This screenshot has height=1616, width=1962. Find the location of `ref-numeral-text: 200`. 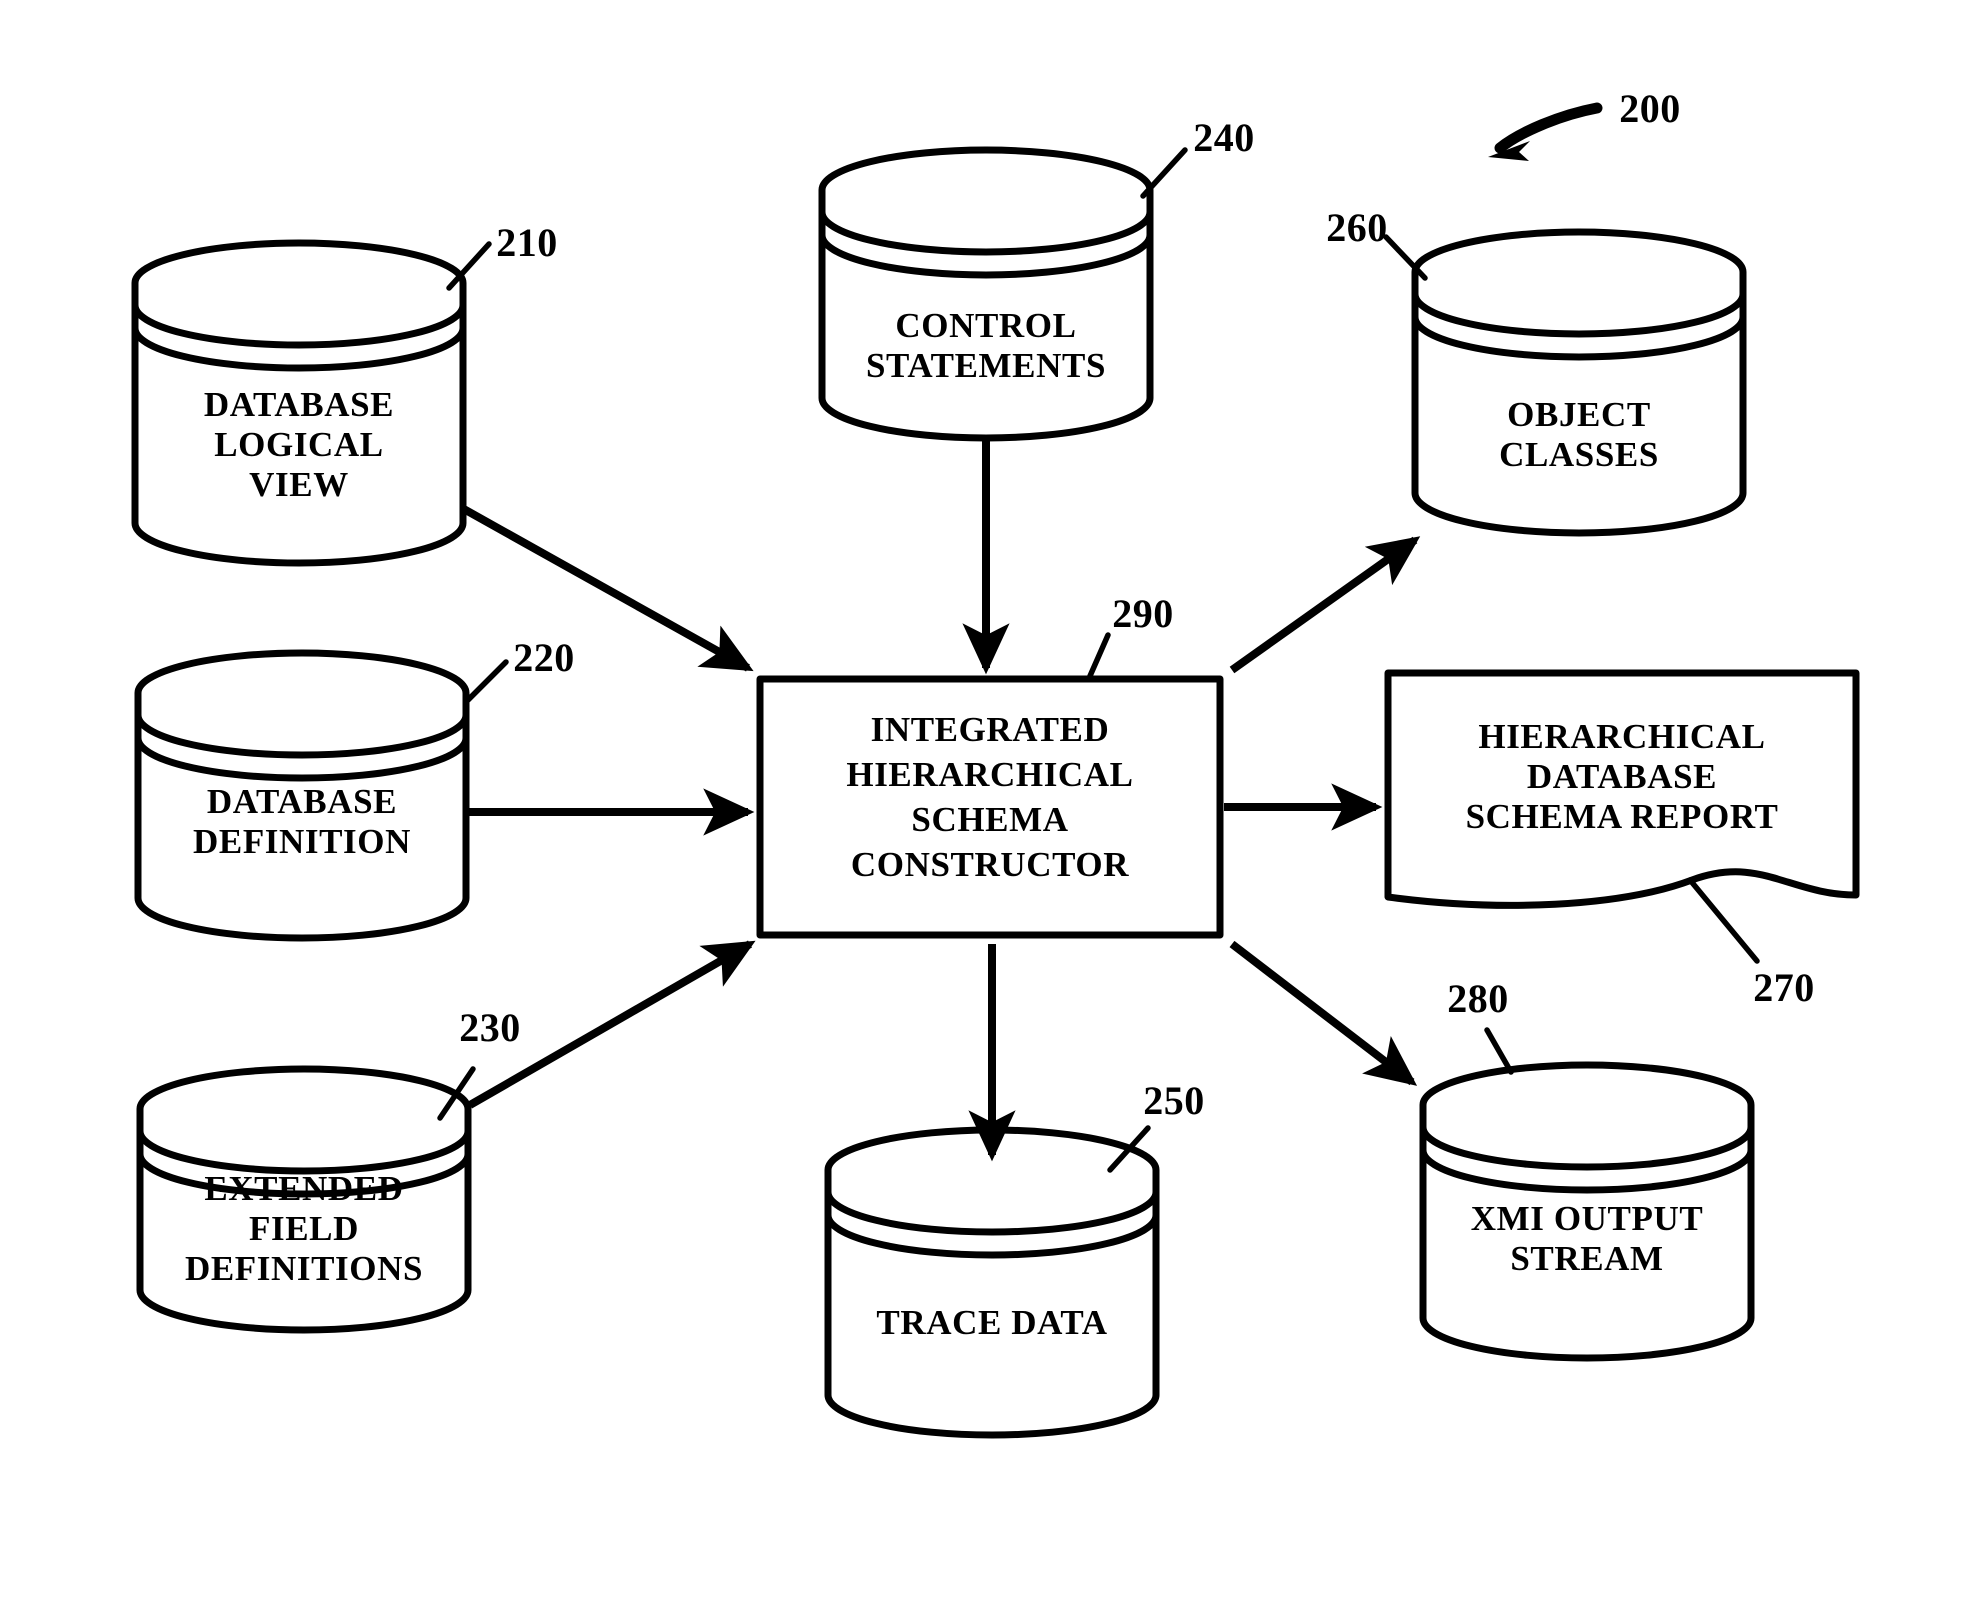

ref-numeral-text: 200 is located at coordinates (1650, 108).